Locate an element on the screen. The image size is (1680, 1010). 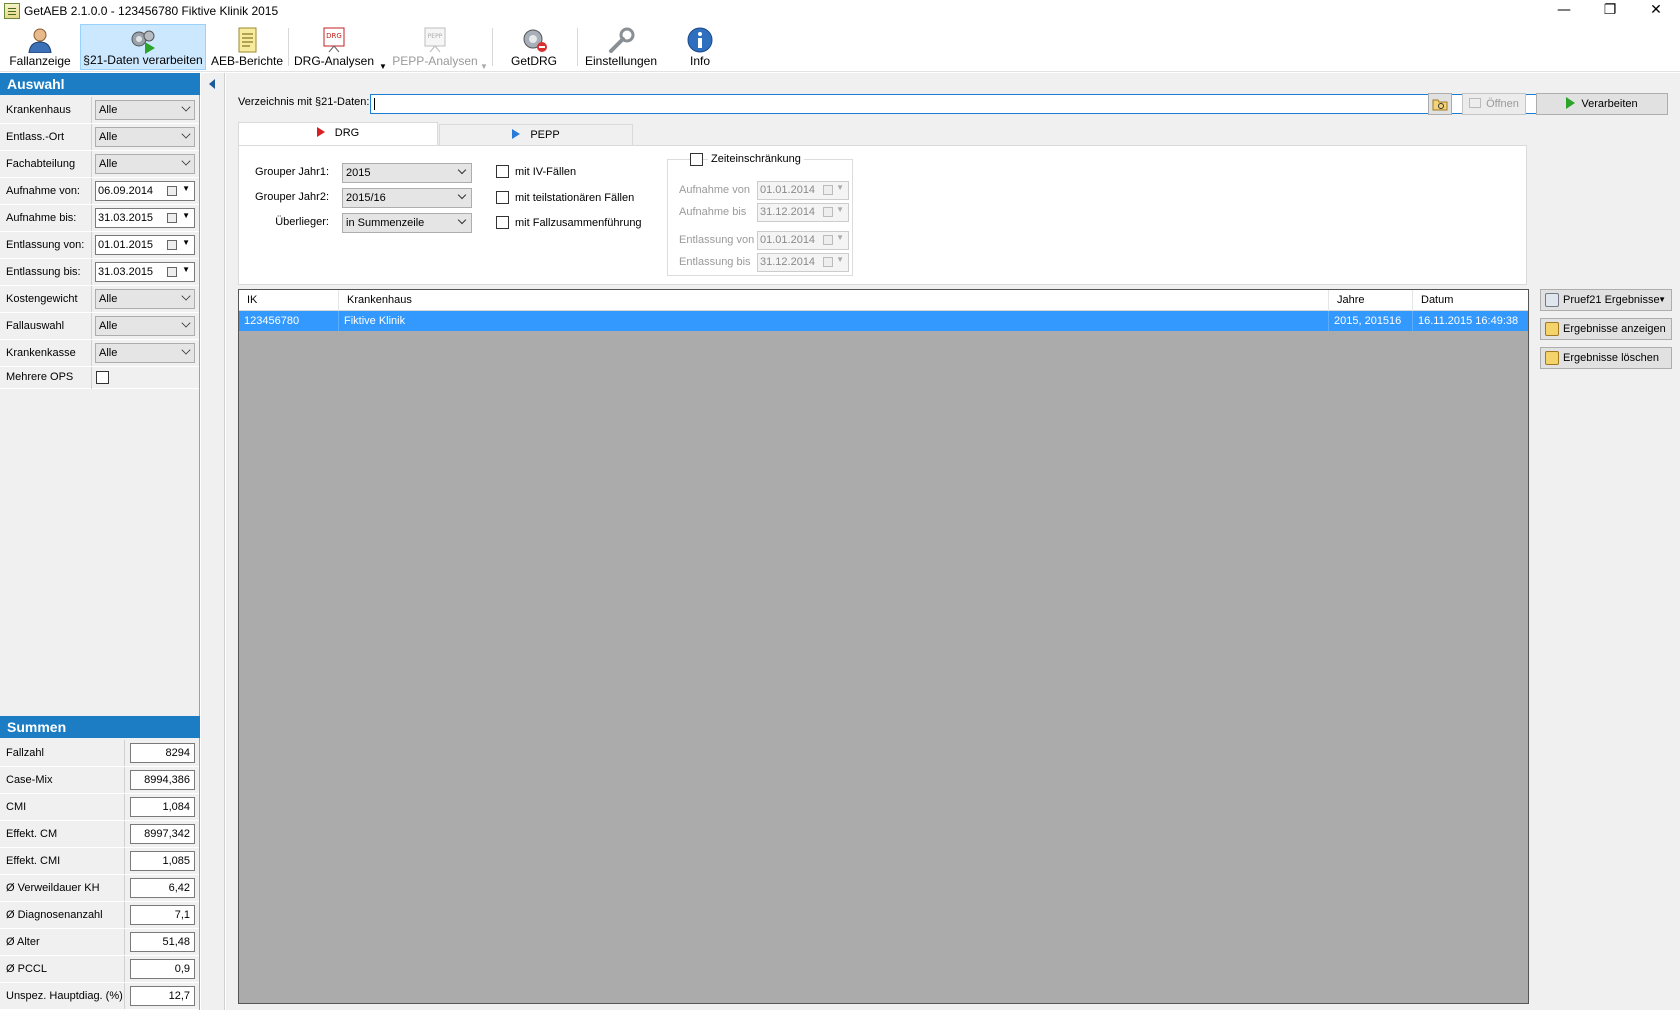
column-header-jahre: Jahre is located at coordinates (1371, 300).